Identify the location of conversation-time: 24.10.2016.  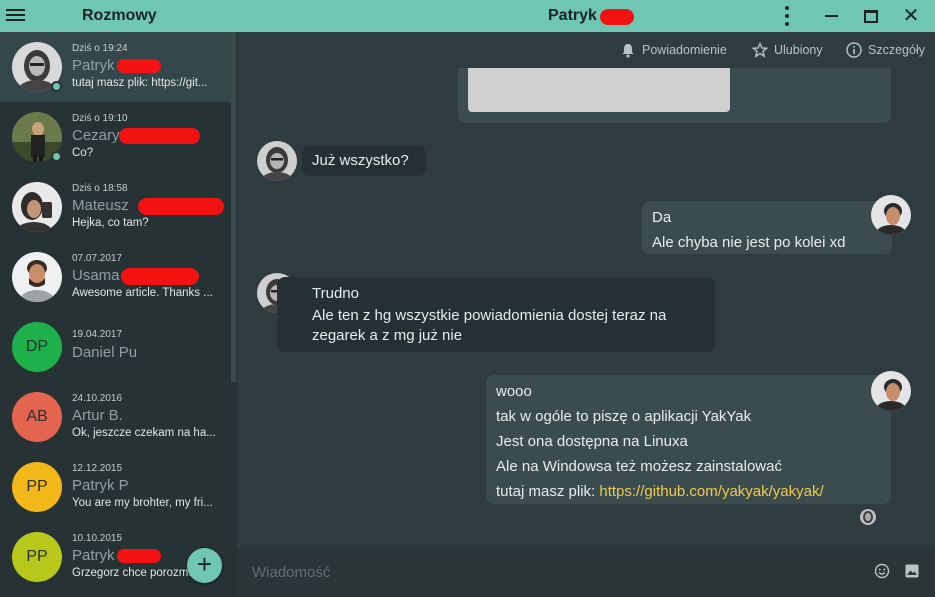
(97, 398).